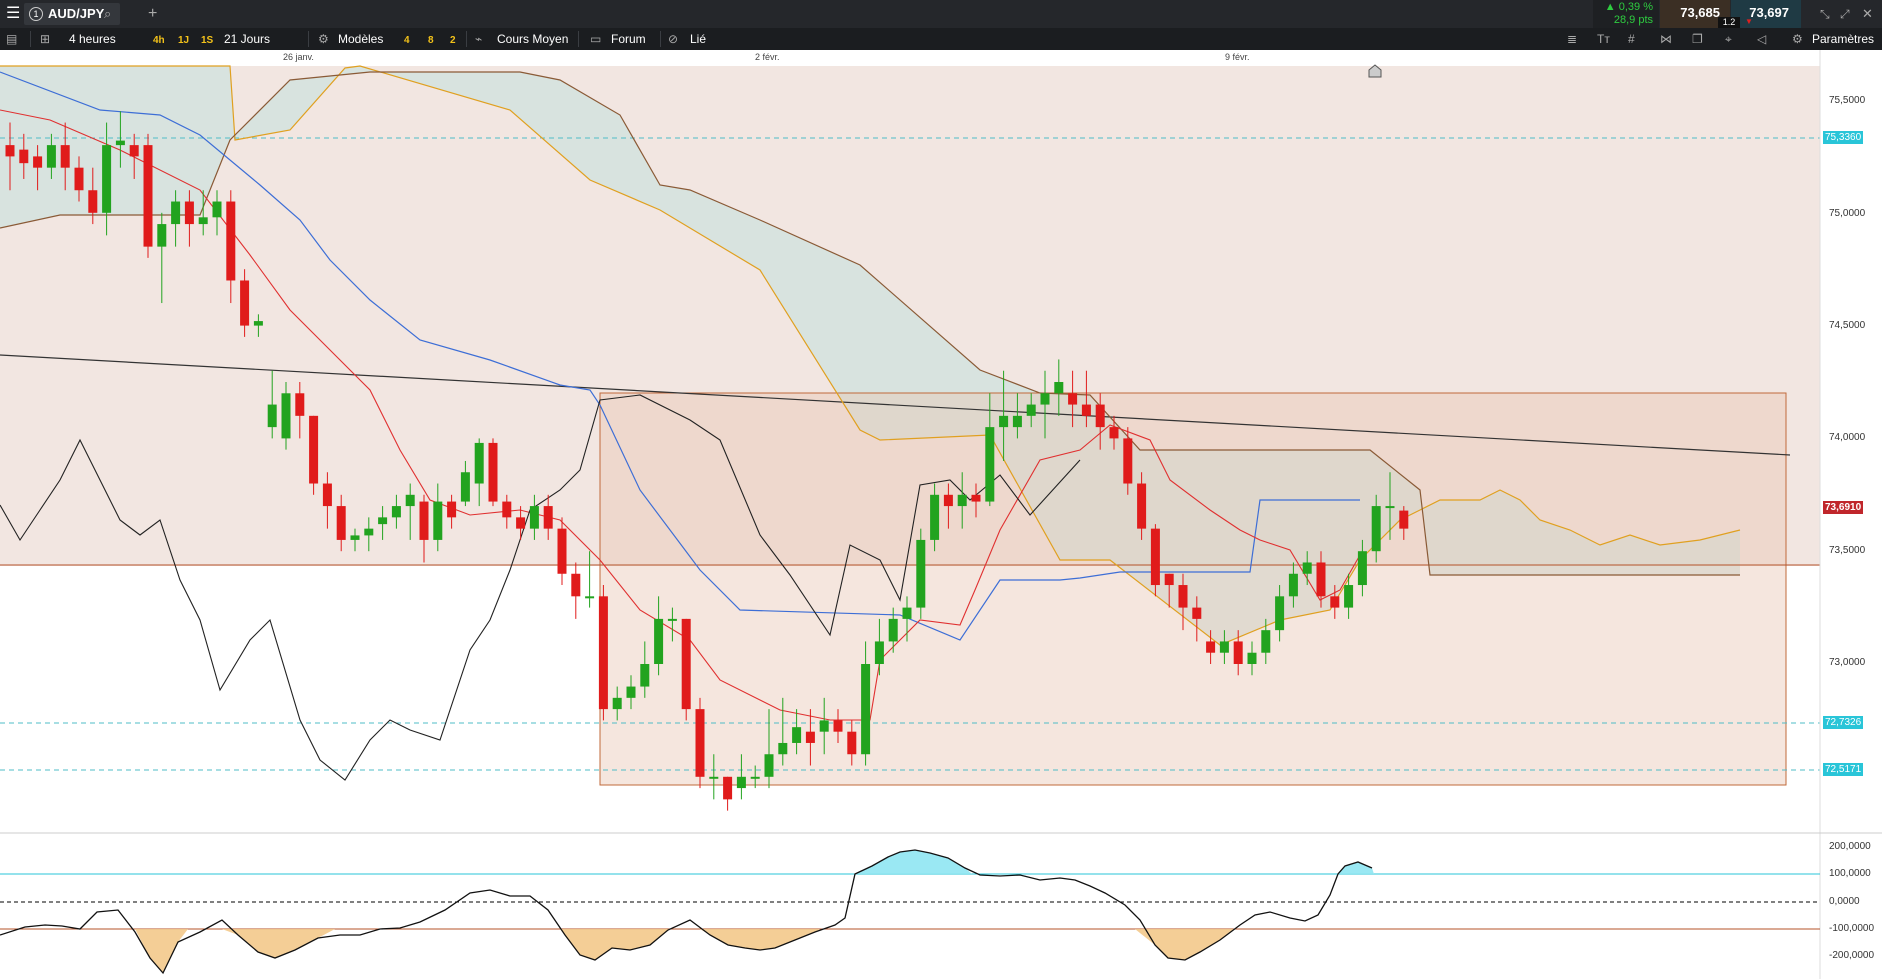 This screenshot has height=979, width=1882. Describe the element at coordinates (673, 39) in the screenshot. I see `link-icon: ⊘` at that location.